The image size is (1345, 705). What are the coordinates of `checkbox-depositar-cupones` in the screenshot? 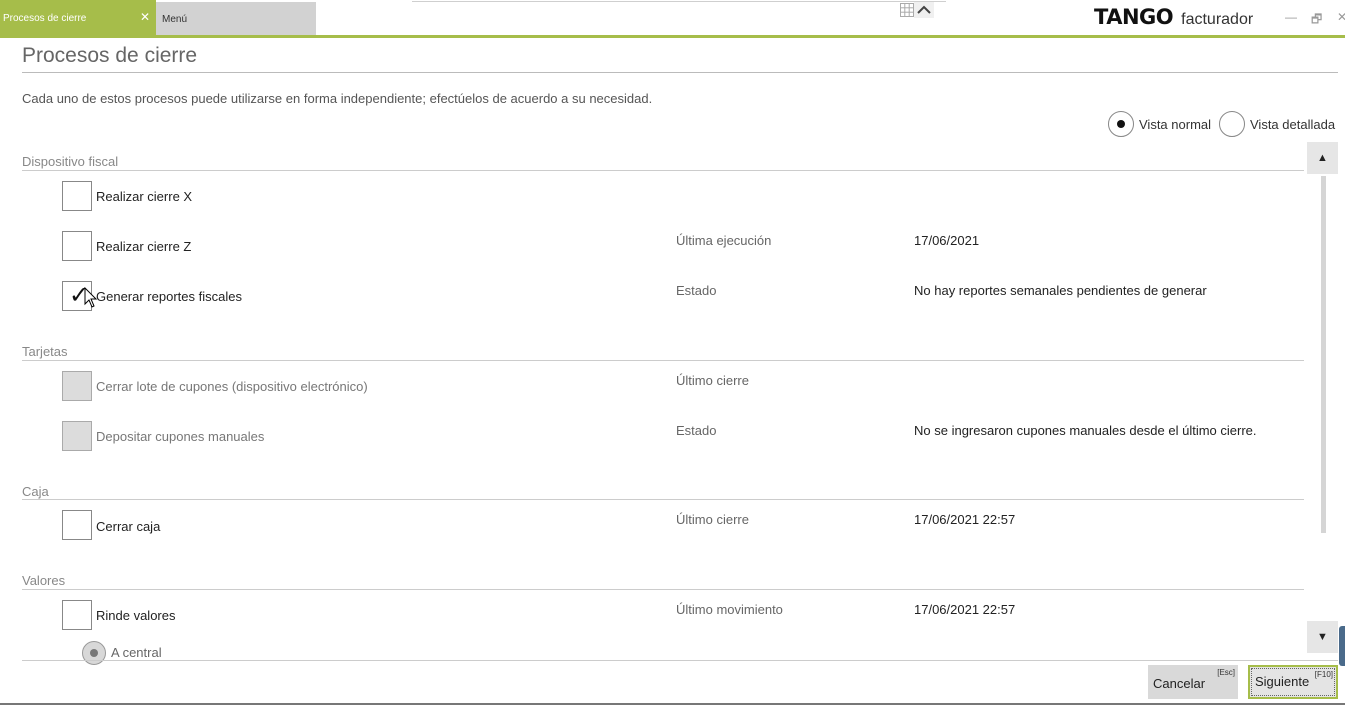 It's located at (77, 436).